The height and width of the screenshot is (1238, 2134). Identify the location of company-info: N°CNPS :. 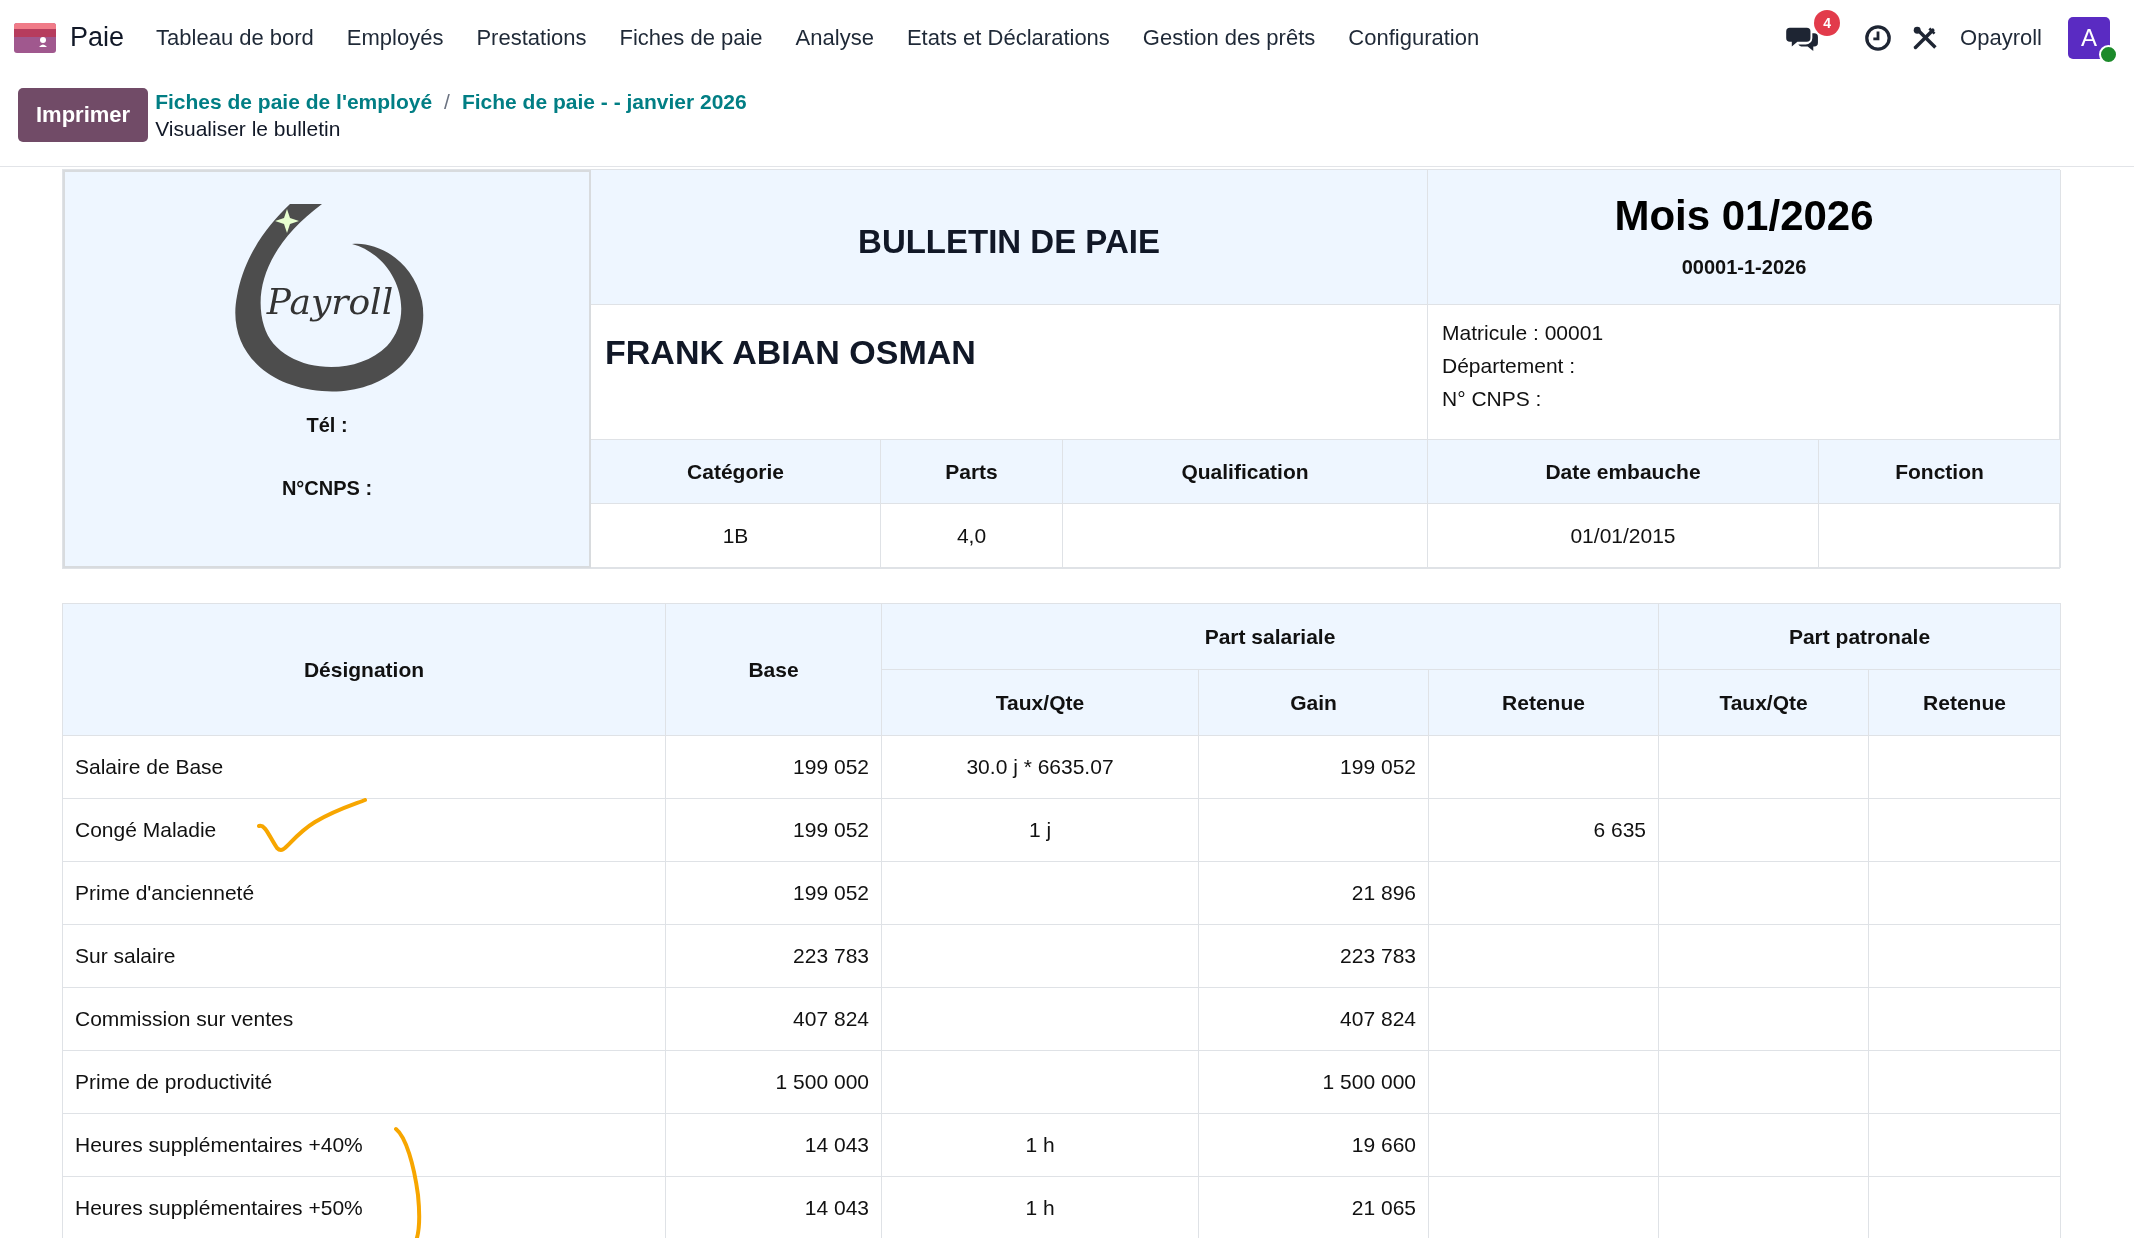
(327, 488).